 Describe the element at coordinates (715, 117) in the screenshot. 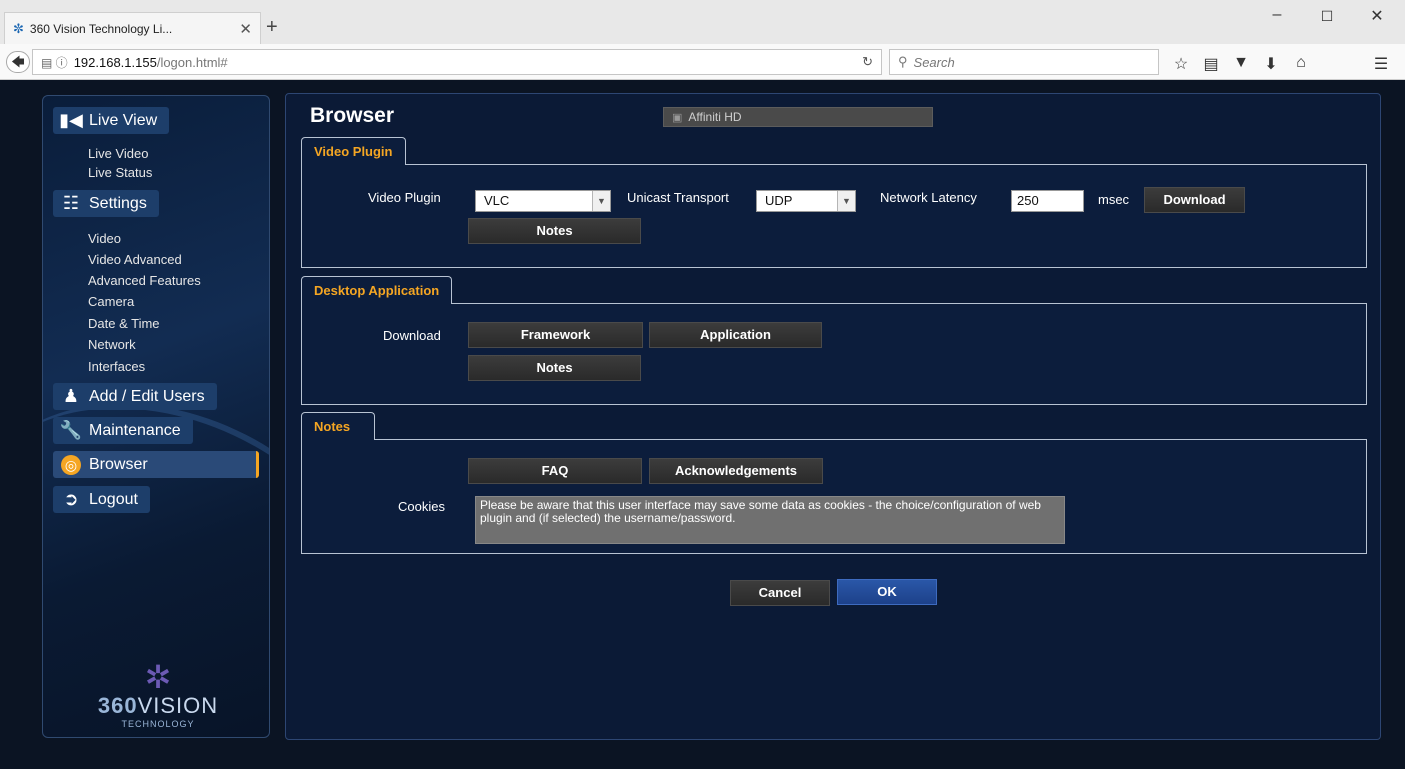

I see `camera-name: Affiniti HD` at that location.